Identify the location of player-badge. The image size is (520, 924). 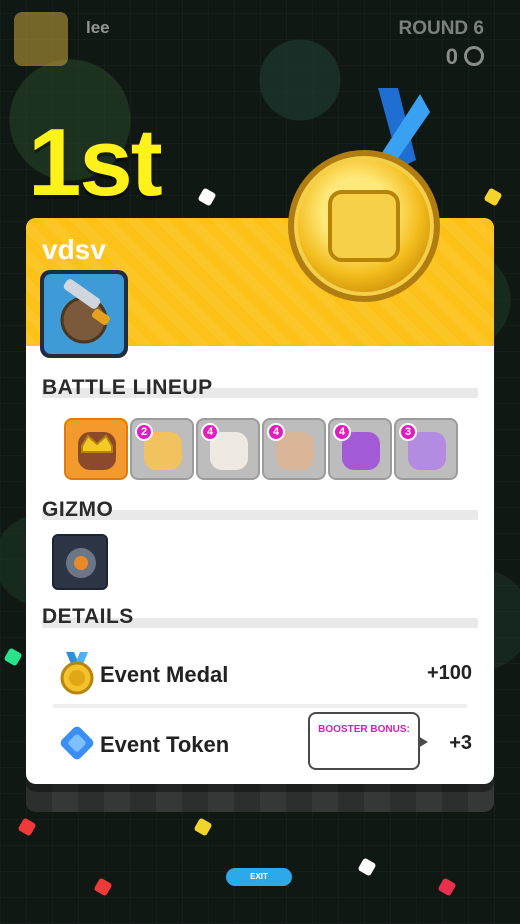
(84, 314).